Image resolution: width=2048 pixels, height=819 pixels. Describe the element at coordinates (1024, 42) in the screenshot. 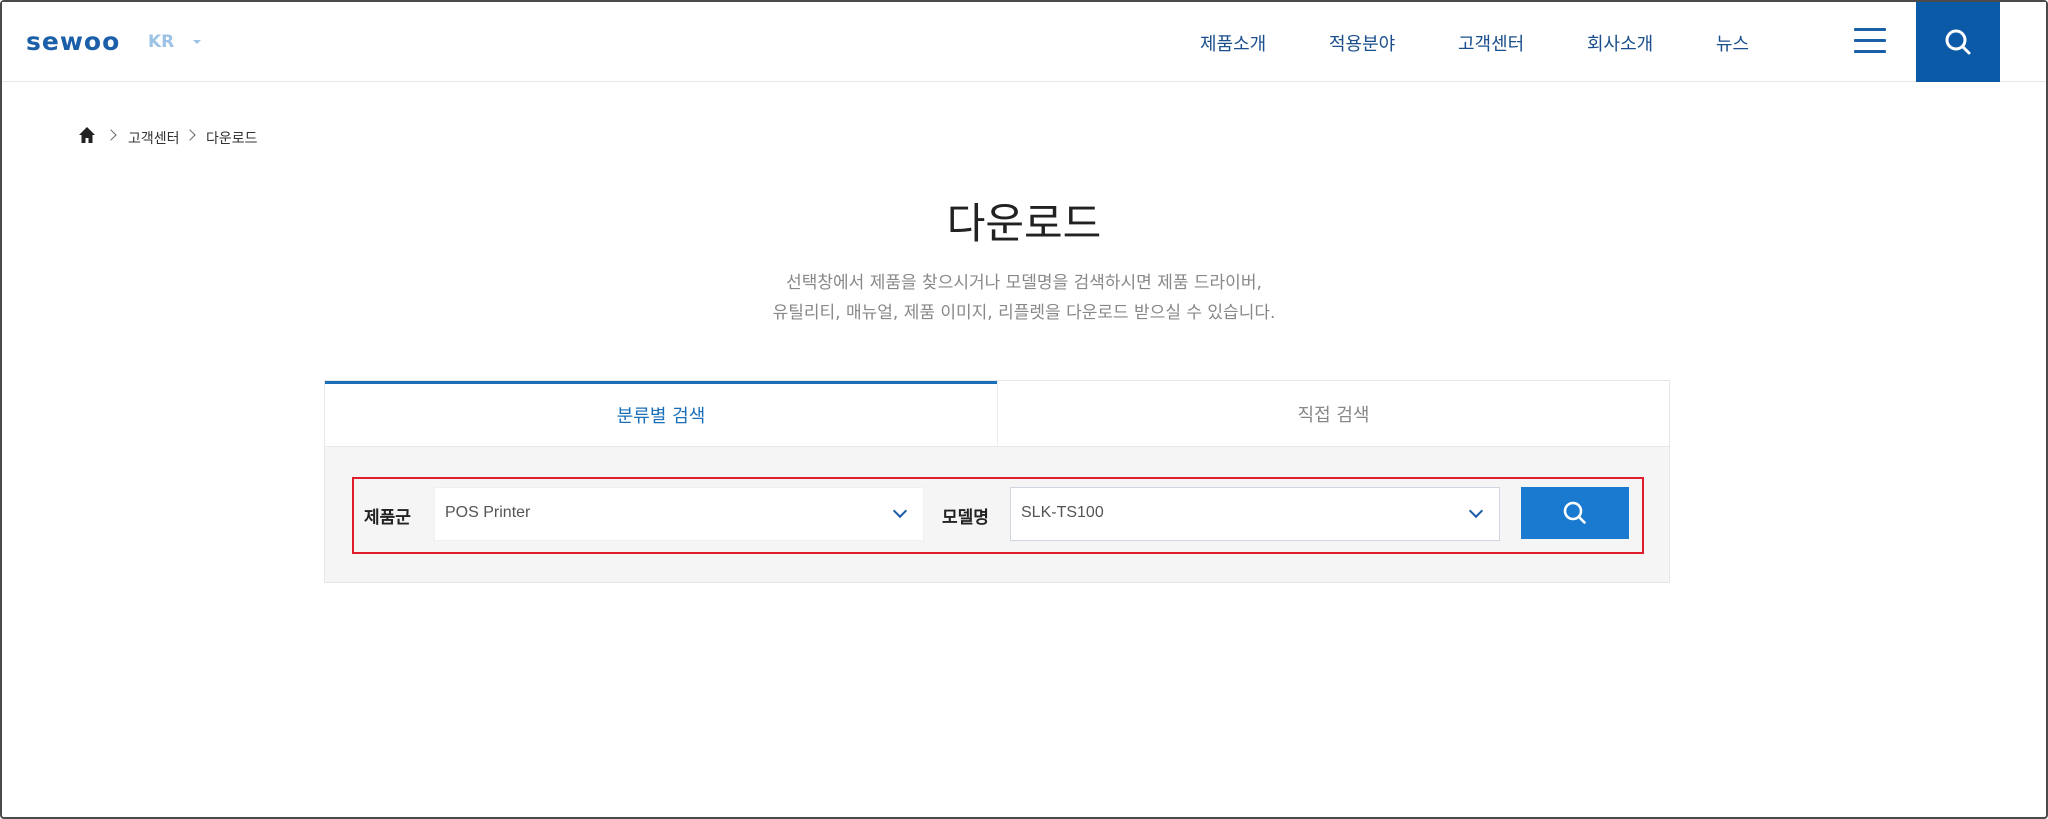

I see `site-header: sewoo KR 제품소개 적용분야 고객센터 회사소개 뉴스` at that location.